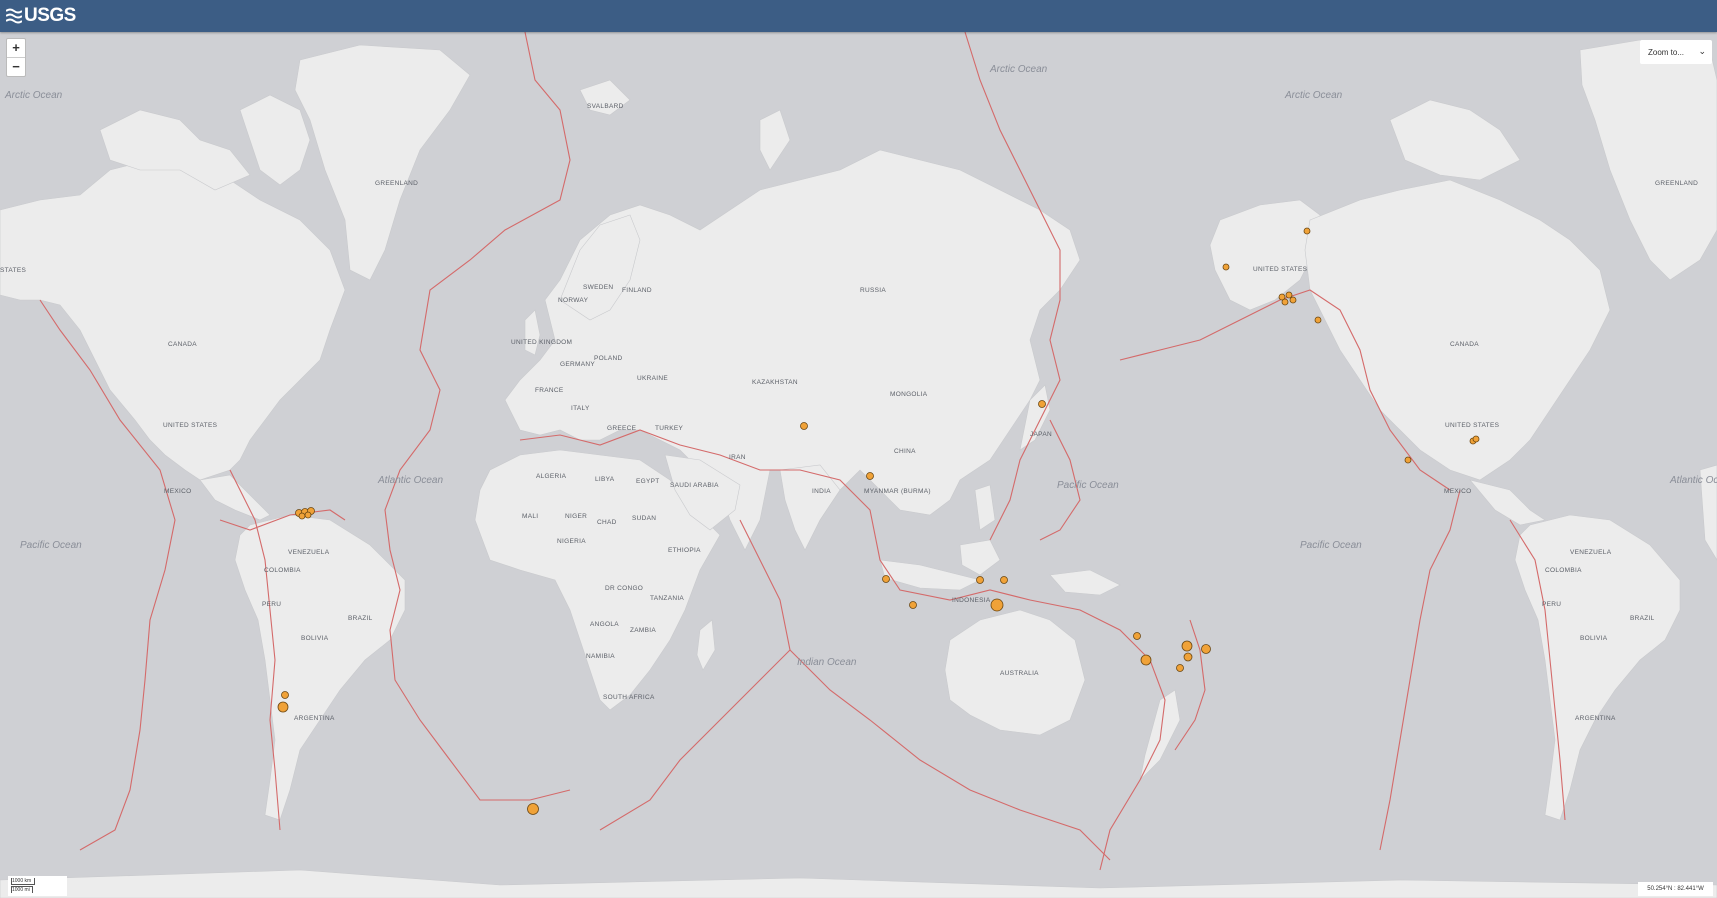 This screenshot has height=898, width=1717. Describe the element at coordinates (648, 481) in the screenshot. I see `country-label: EGYPT` at that location.